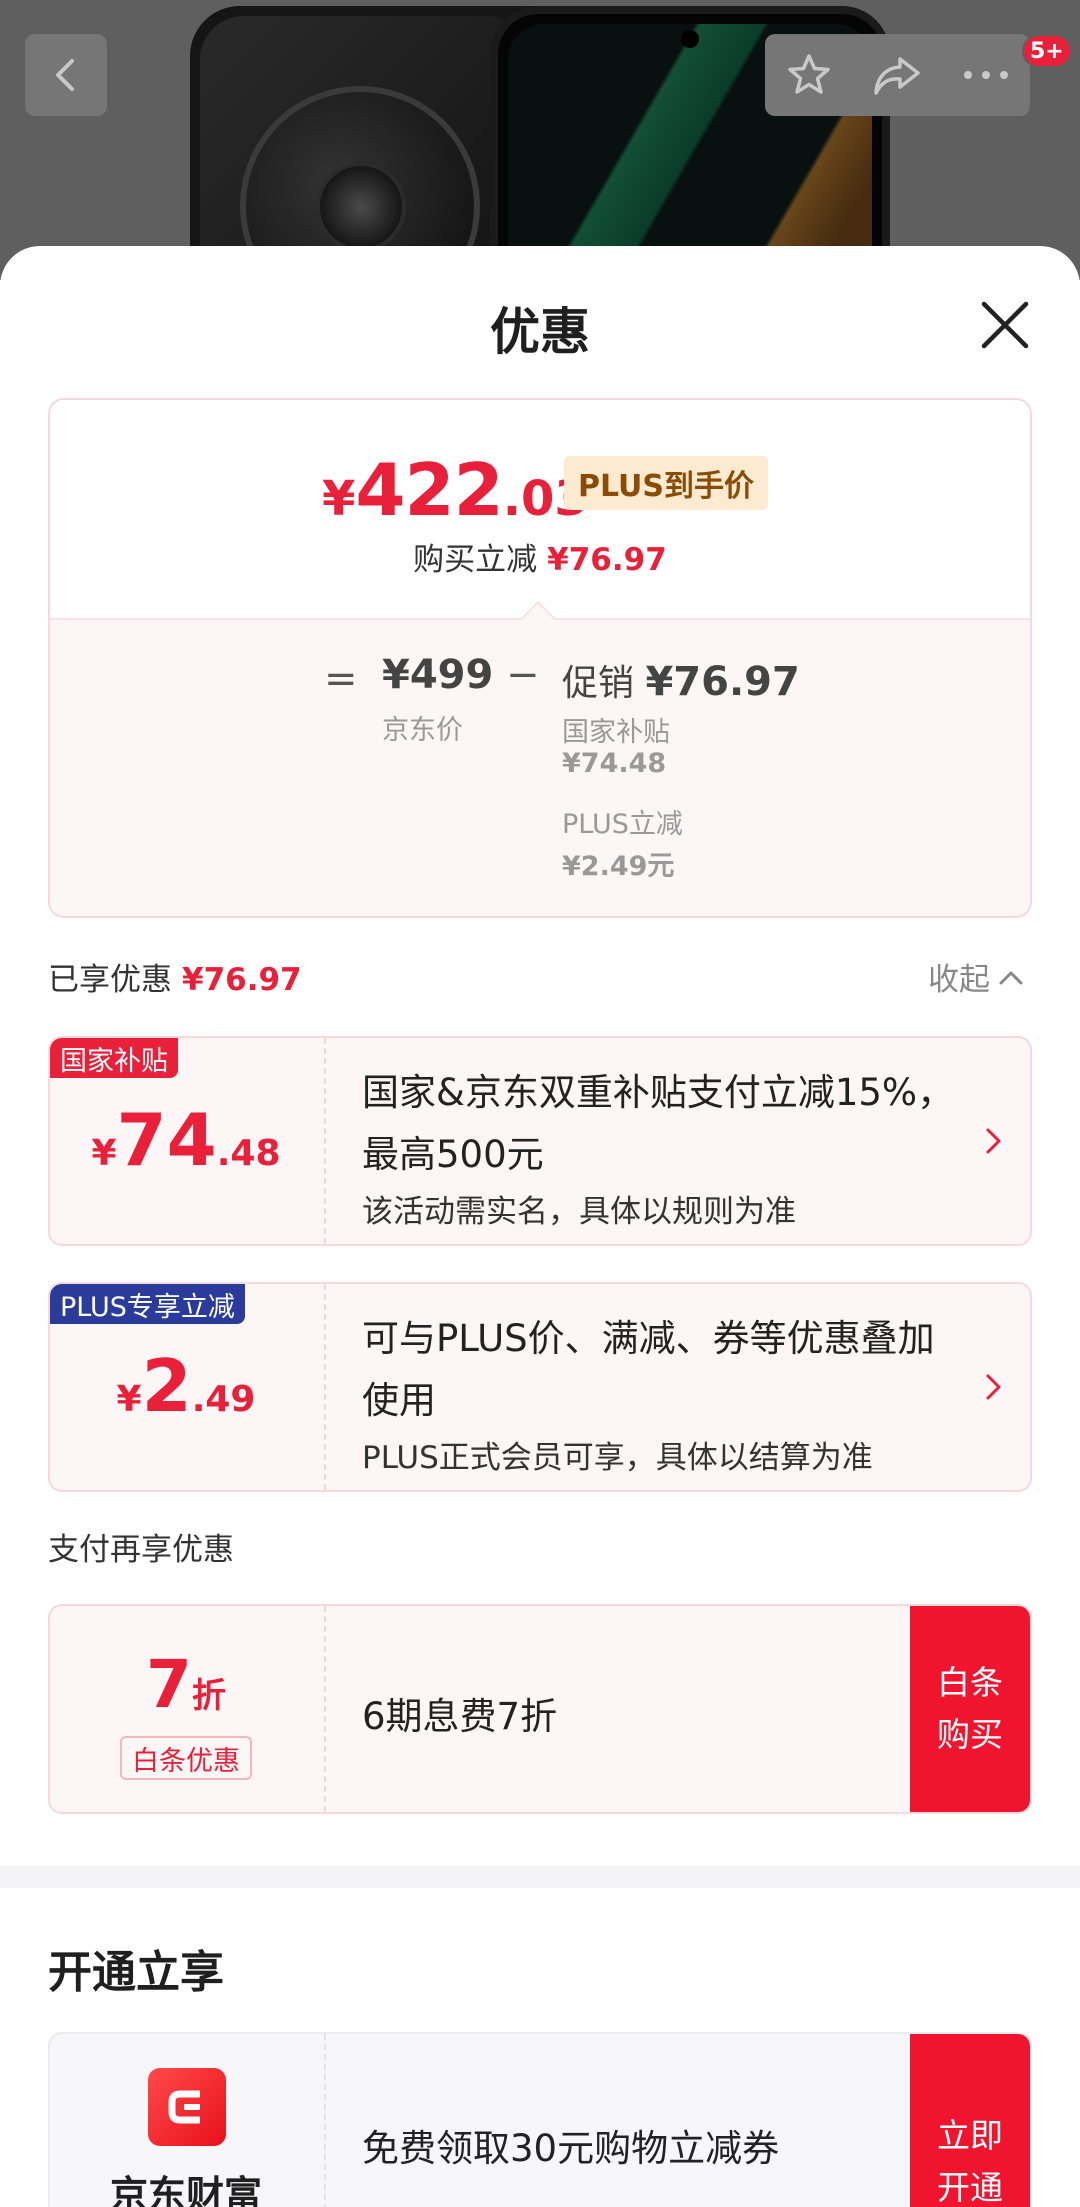 Image resolution: width=1080 pixels, height=2207 pixels. I want to click on final-price-integer: 422, so click(429, 490).